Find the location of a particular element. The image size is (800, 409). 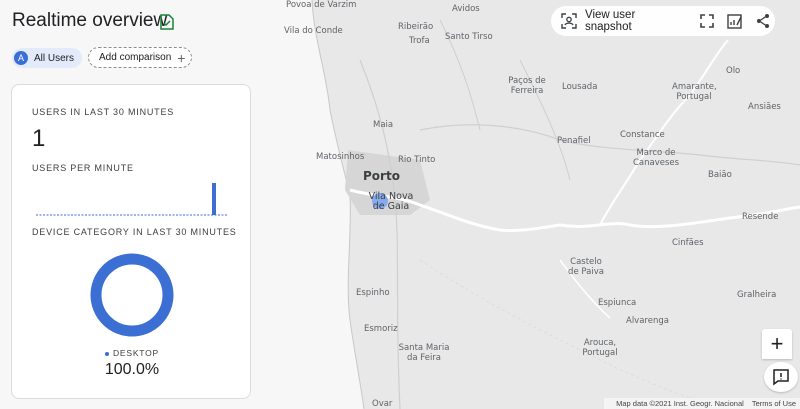

add-comparison-label: Add comparison is located at coordinates (135, 57).